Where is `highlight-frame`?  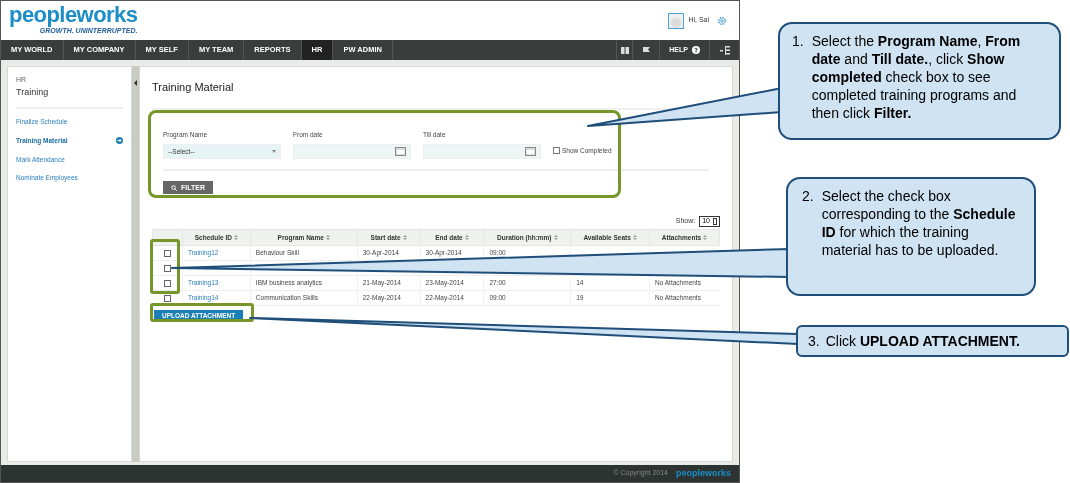
highlight-frame is located at coordinates (165, 266).